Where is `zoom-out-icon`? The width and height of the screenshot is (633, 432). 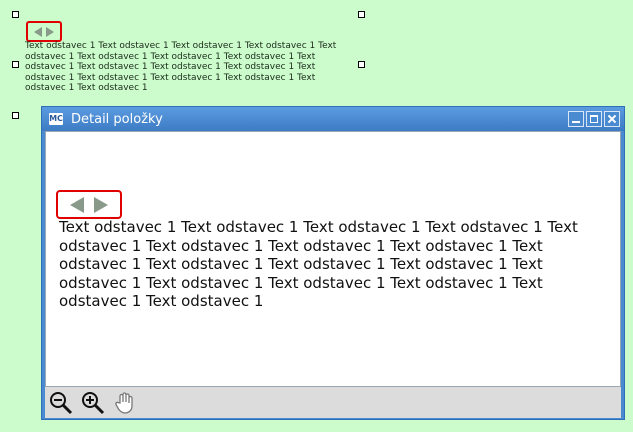 zoom-out-icon is located at coordinates (61, 403).